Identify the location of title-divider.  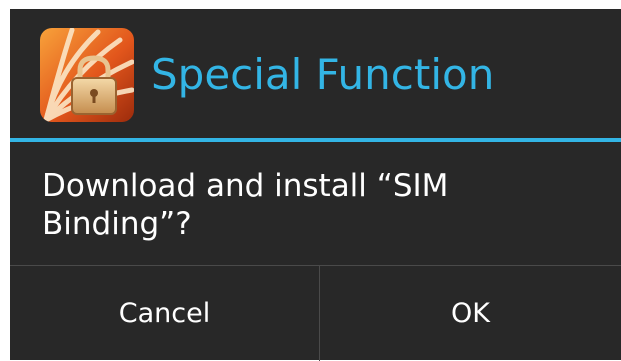
(315, 140).